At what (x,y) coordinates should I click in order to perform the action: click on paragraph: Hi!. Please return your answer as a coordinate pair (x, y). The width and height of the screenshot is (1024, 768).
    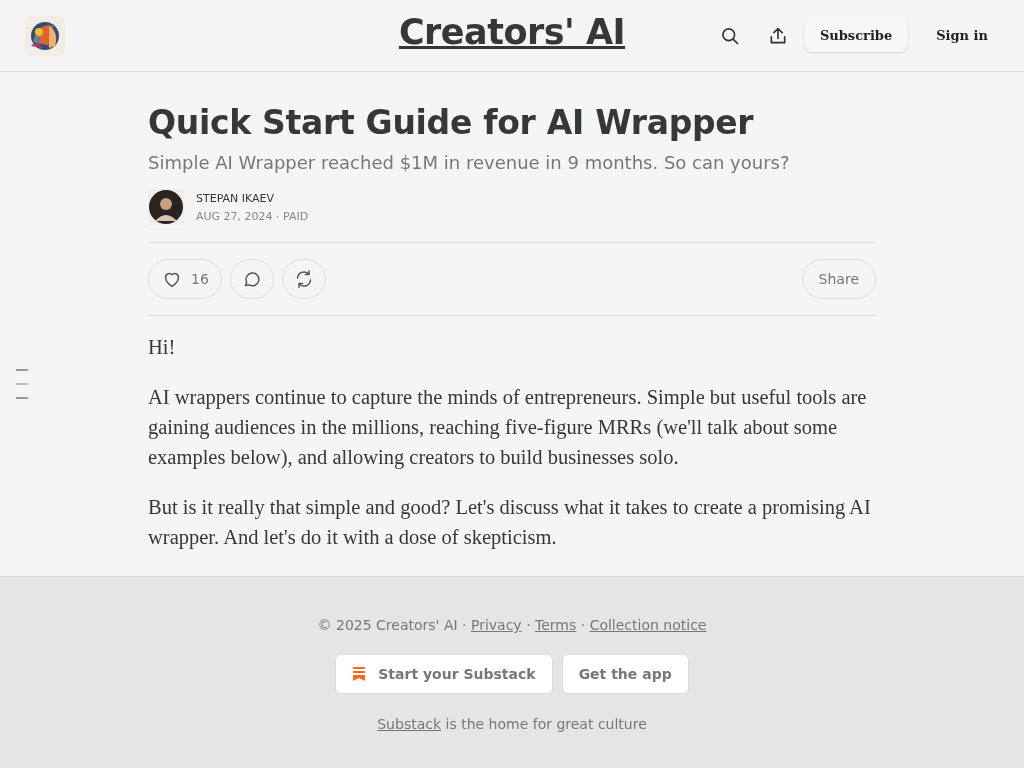
    Looking at the image, I should click on (162, 347).